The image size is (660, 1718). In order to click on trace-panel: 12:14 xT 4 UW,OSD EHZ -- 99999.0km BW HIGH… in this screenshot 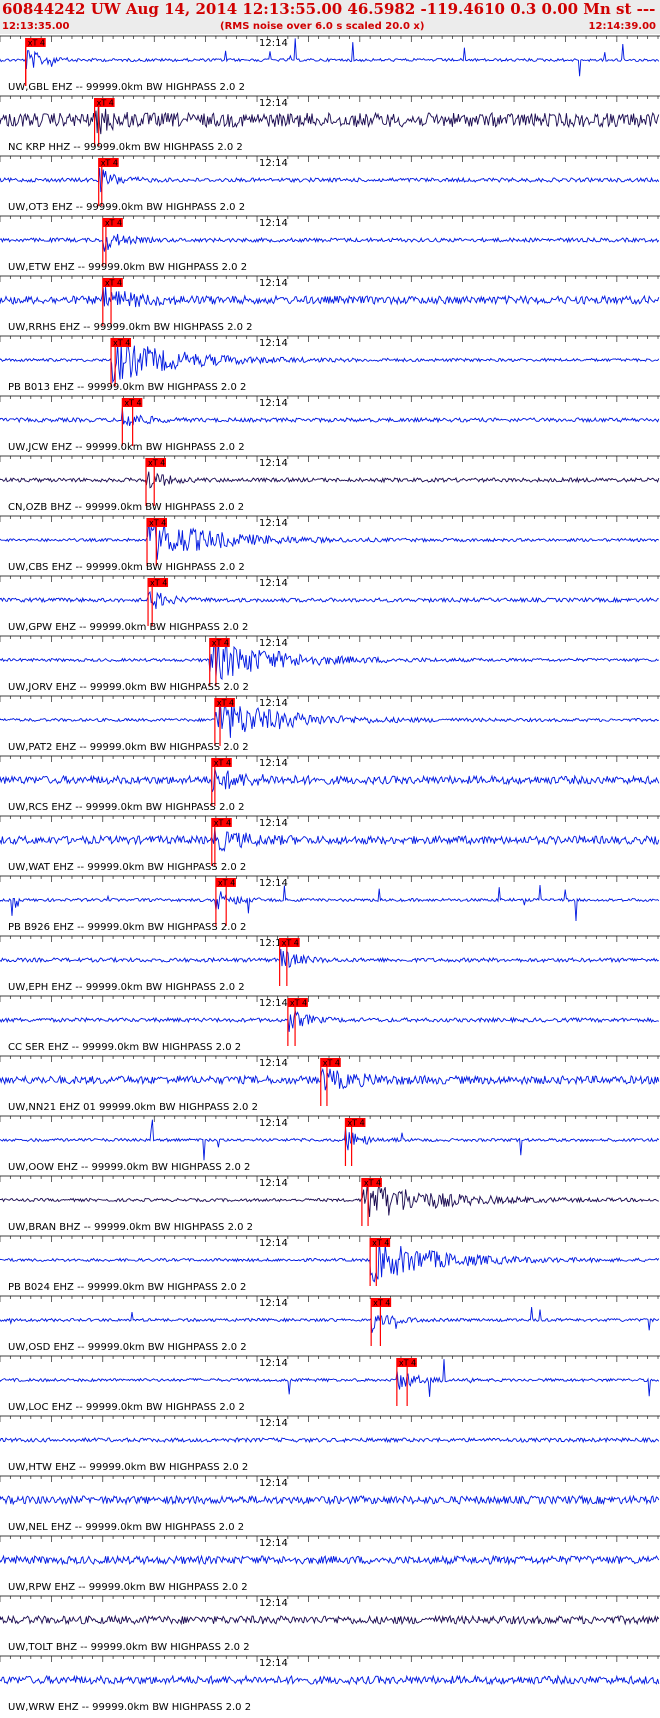, I will do `click(330, 1324)`.